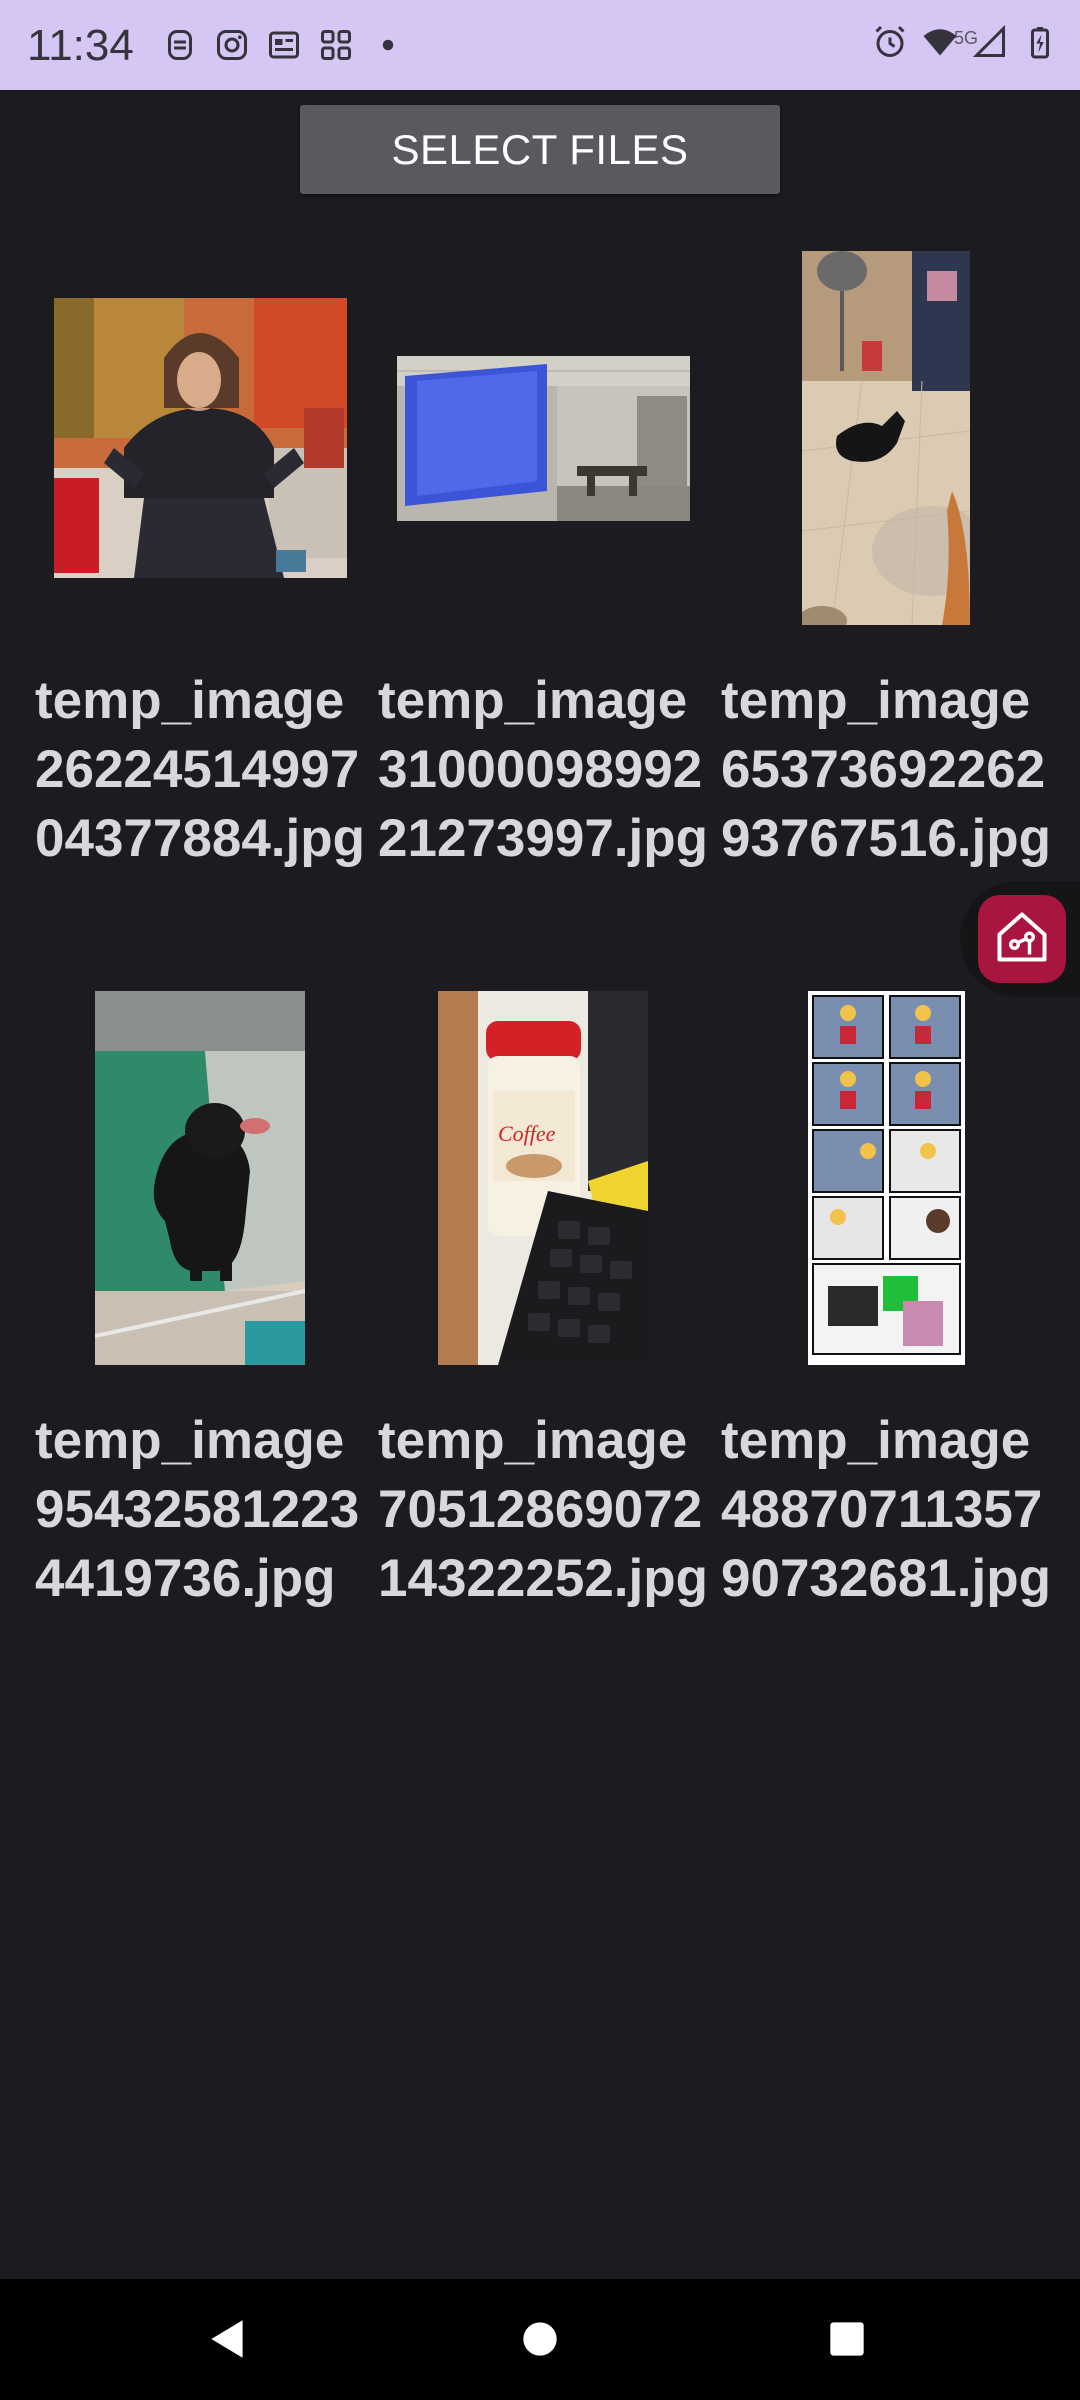  Describe the element at coordinates (197, 1509) in the screenshot. I see `file-name-label: temp_image954325812234419736.jpg` at that location.